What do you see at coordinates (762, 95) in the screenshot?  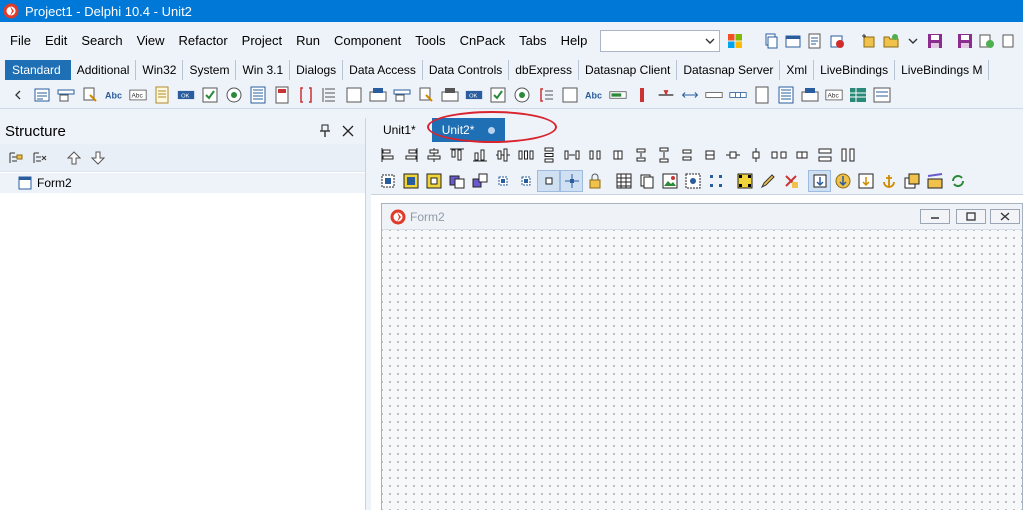 I see `page-scroller-icon` at bounding box center [762, 95].